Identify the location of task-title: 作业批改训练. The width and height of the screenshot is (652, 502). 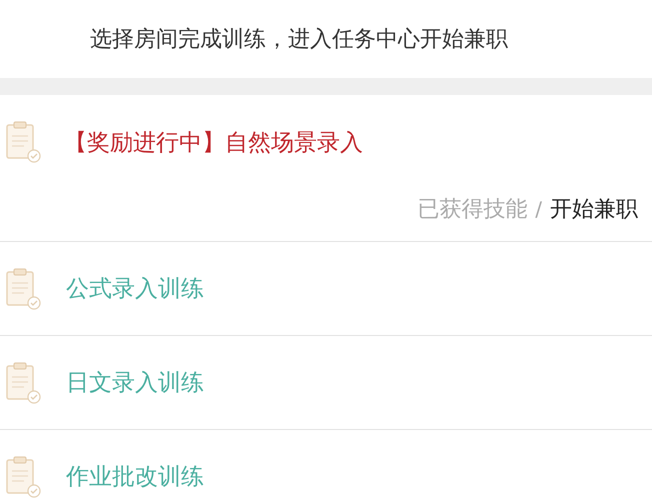
(135, 476).